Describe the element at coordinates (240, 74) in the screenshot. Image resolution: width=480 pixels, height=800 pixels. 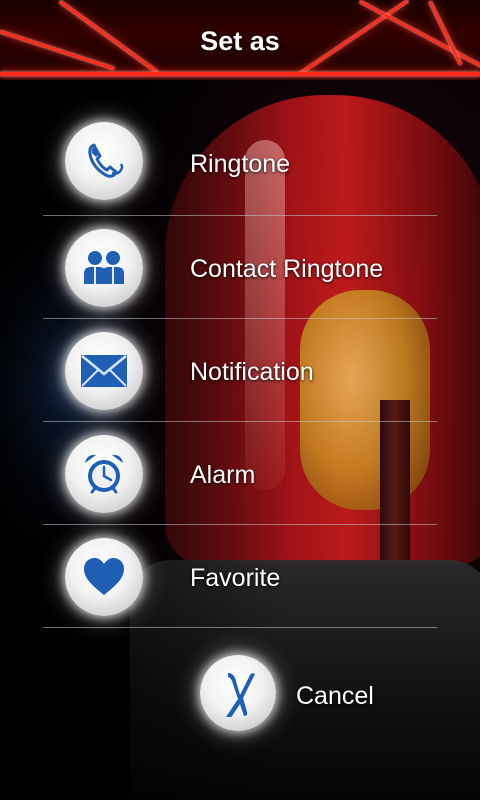
I see `title-divider` at that location.